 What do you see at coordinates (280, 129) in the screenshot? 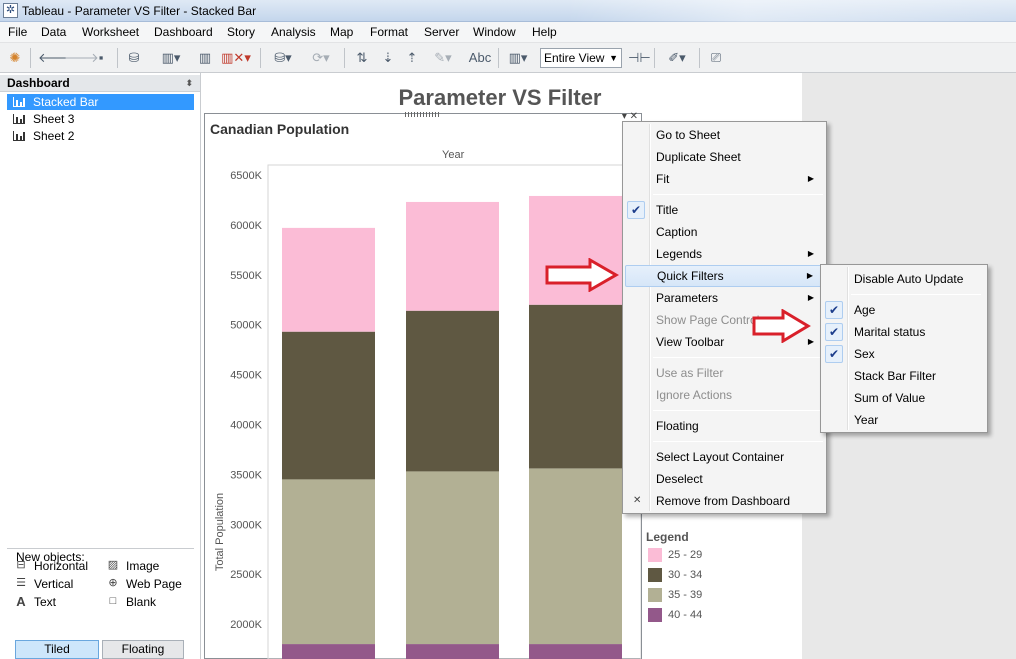
I see `chart-title: Canadian Population` at bounding box center [280, 129].